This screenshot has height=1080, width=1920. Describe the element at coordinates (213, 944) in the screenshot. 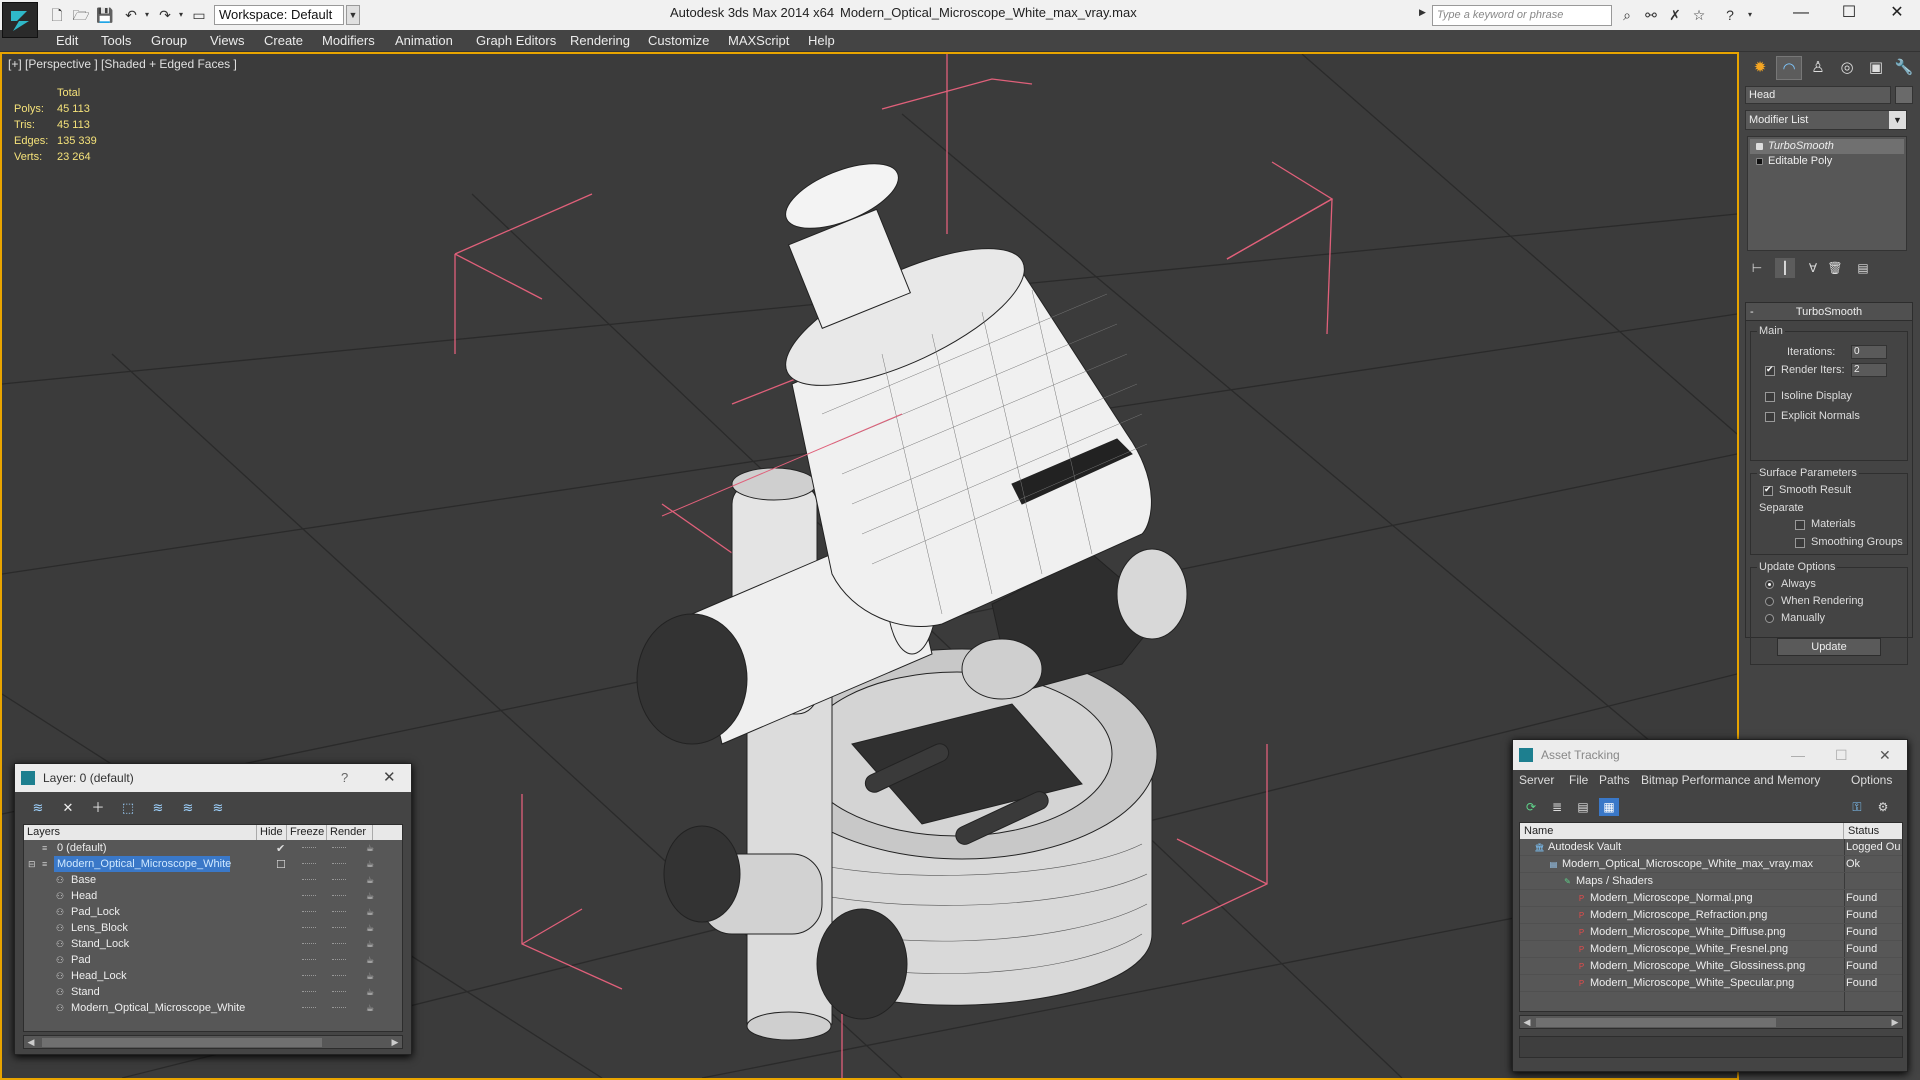

I see `layer-row: ⚇ Stand_Lock ☕` at that location.